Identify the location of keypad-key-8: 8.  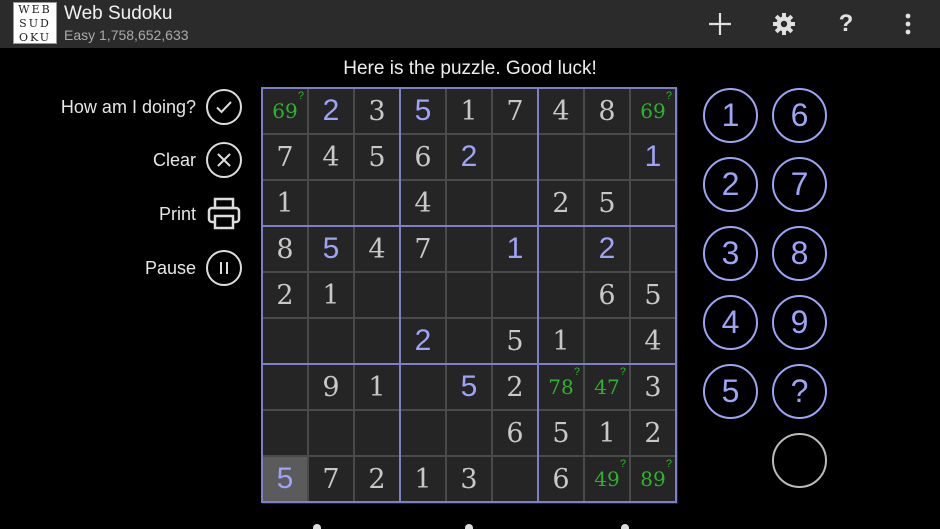
(799, 253).